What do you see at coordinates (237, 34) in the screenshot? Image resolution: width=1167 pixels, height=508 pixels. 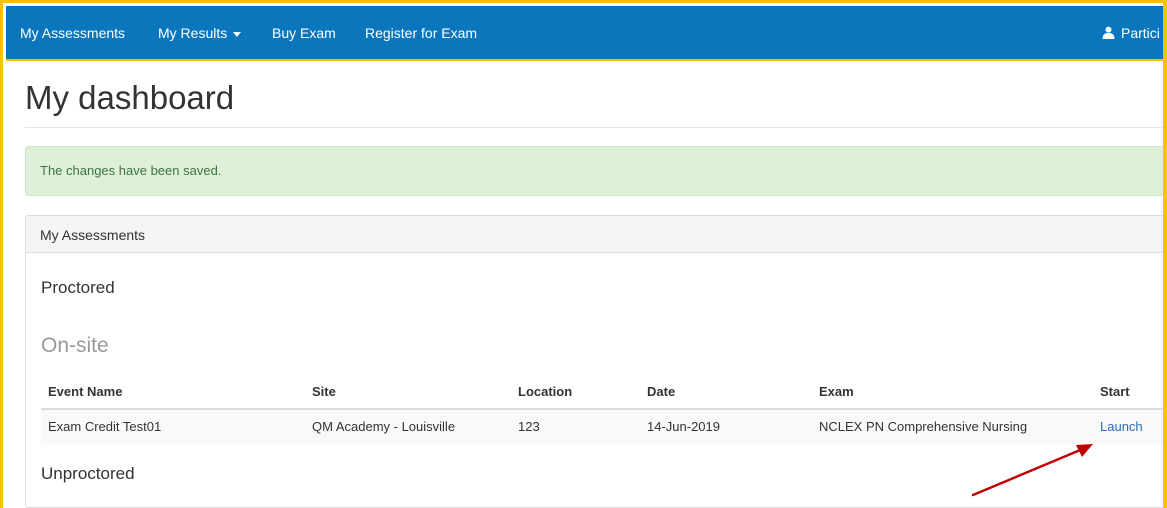 I see `caret-down-icon` at bounding box center [237, 34].